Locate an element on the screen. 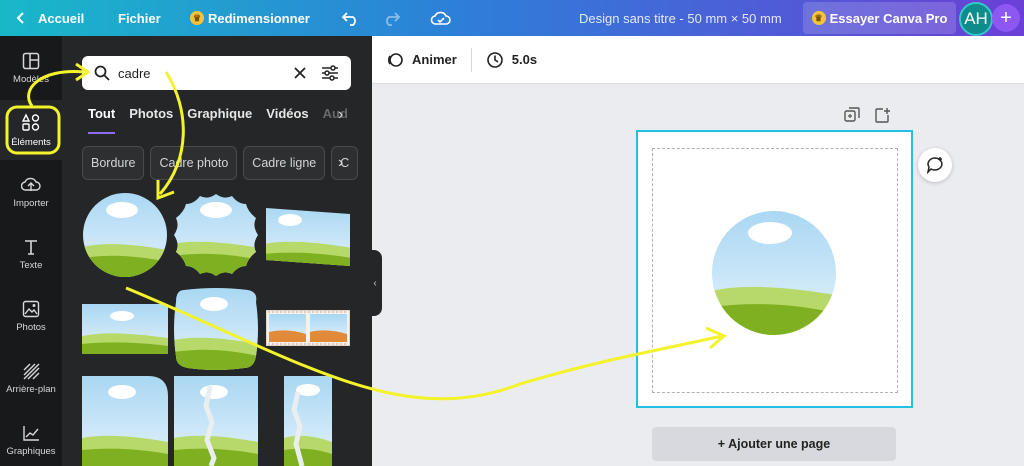 The height and width of the screenshot is (466, 1024). tab-graphics: Graphique is located at coordinates (219, 120).